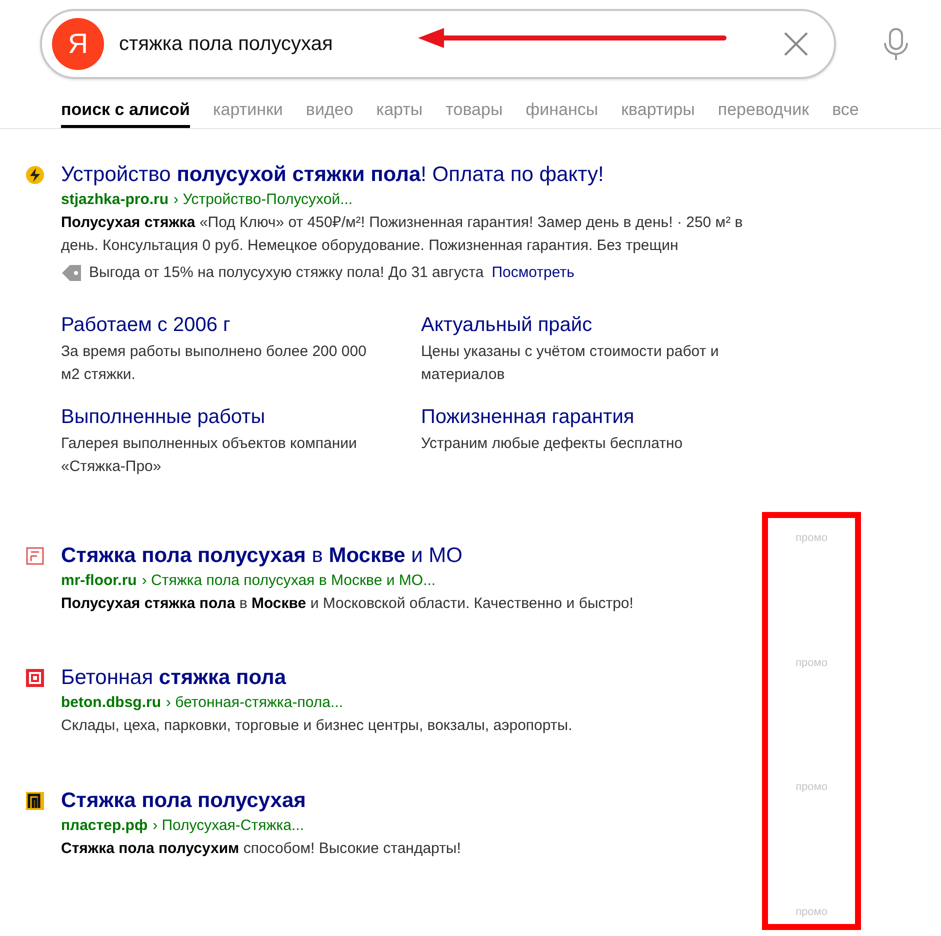 This screenshot has height=936, width=941. I want to click on result-title-link: Стяжка пола полусухая в Москве и МО, so click(262, 555).